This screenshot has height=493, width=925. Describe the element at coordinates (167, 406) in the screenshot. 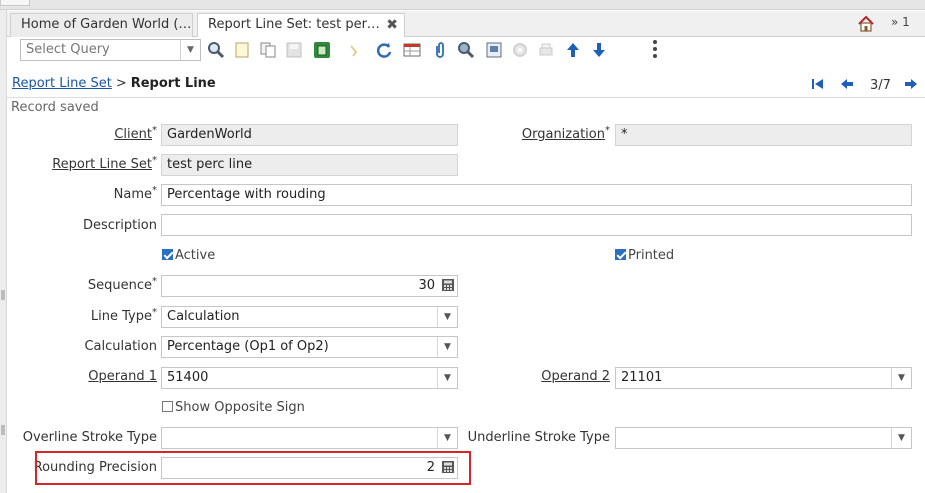

I see `checkbox-unchecked-icon` at that location.